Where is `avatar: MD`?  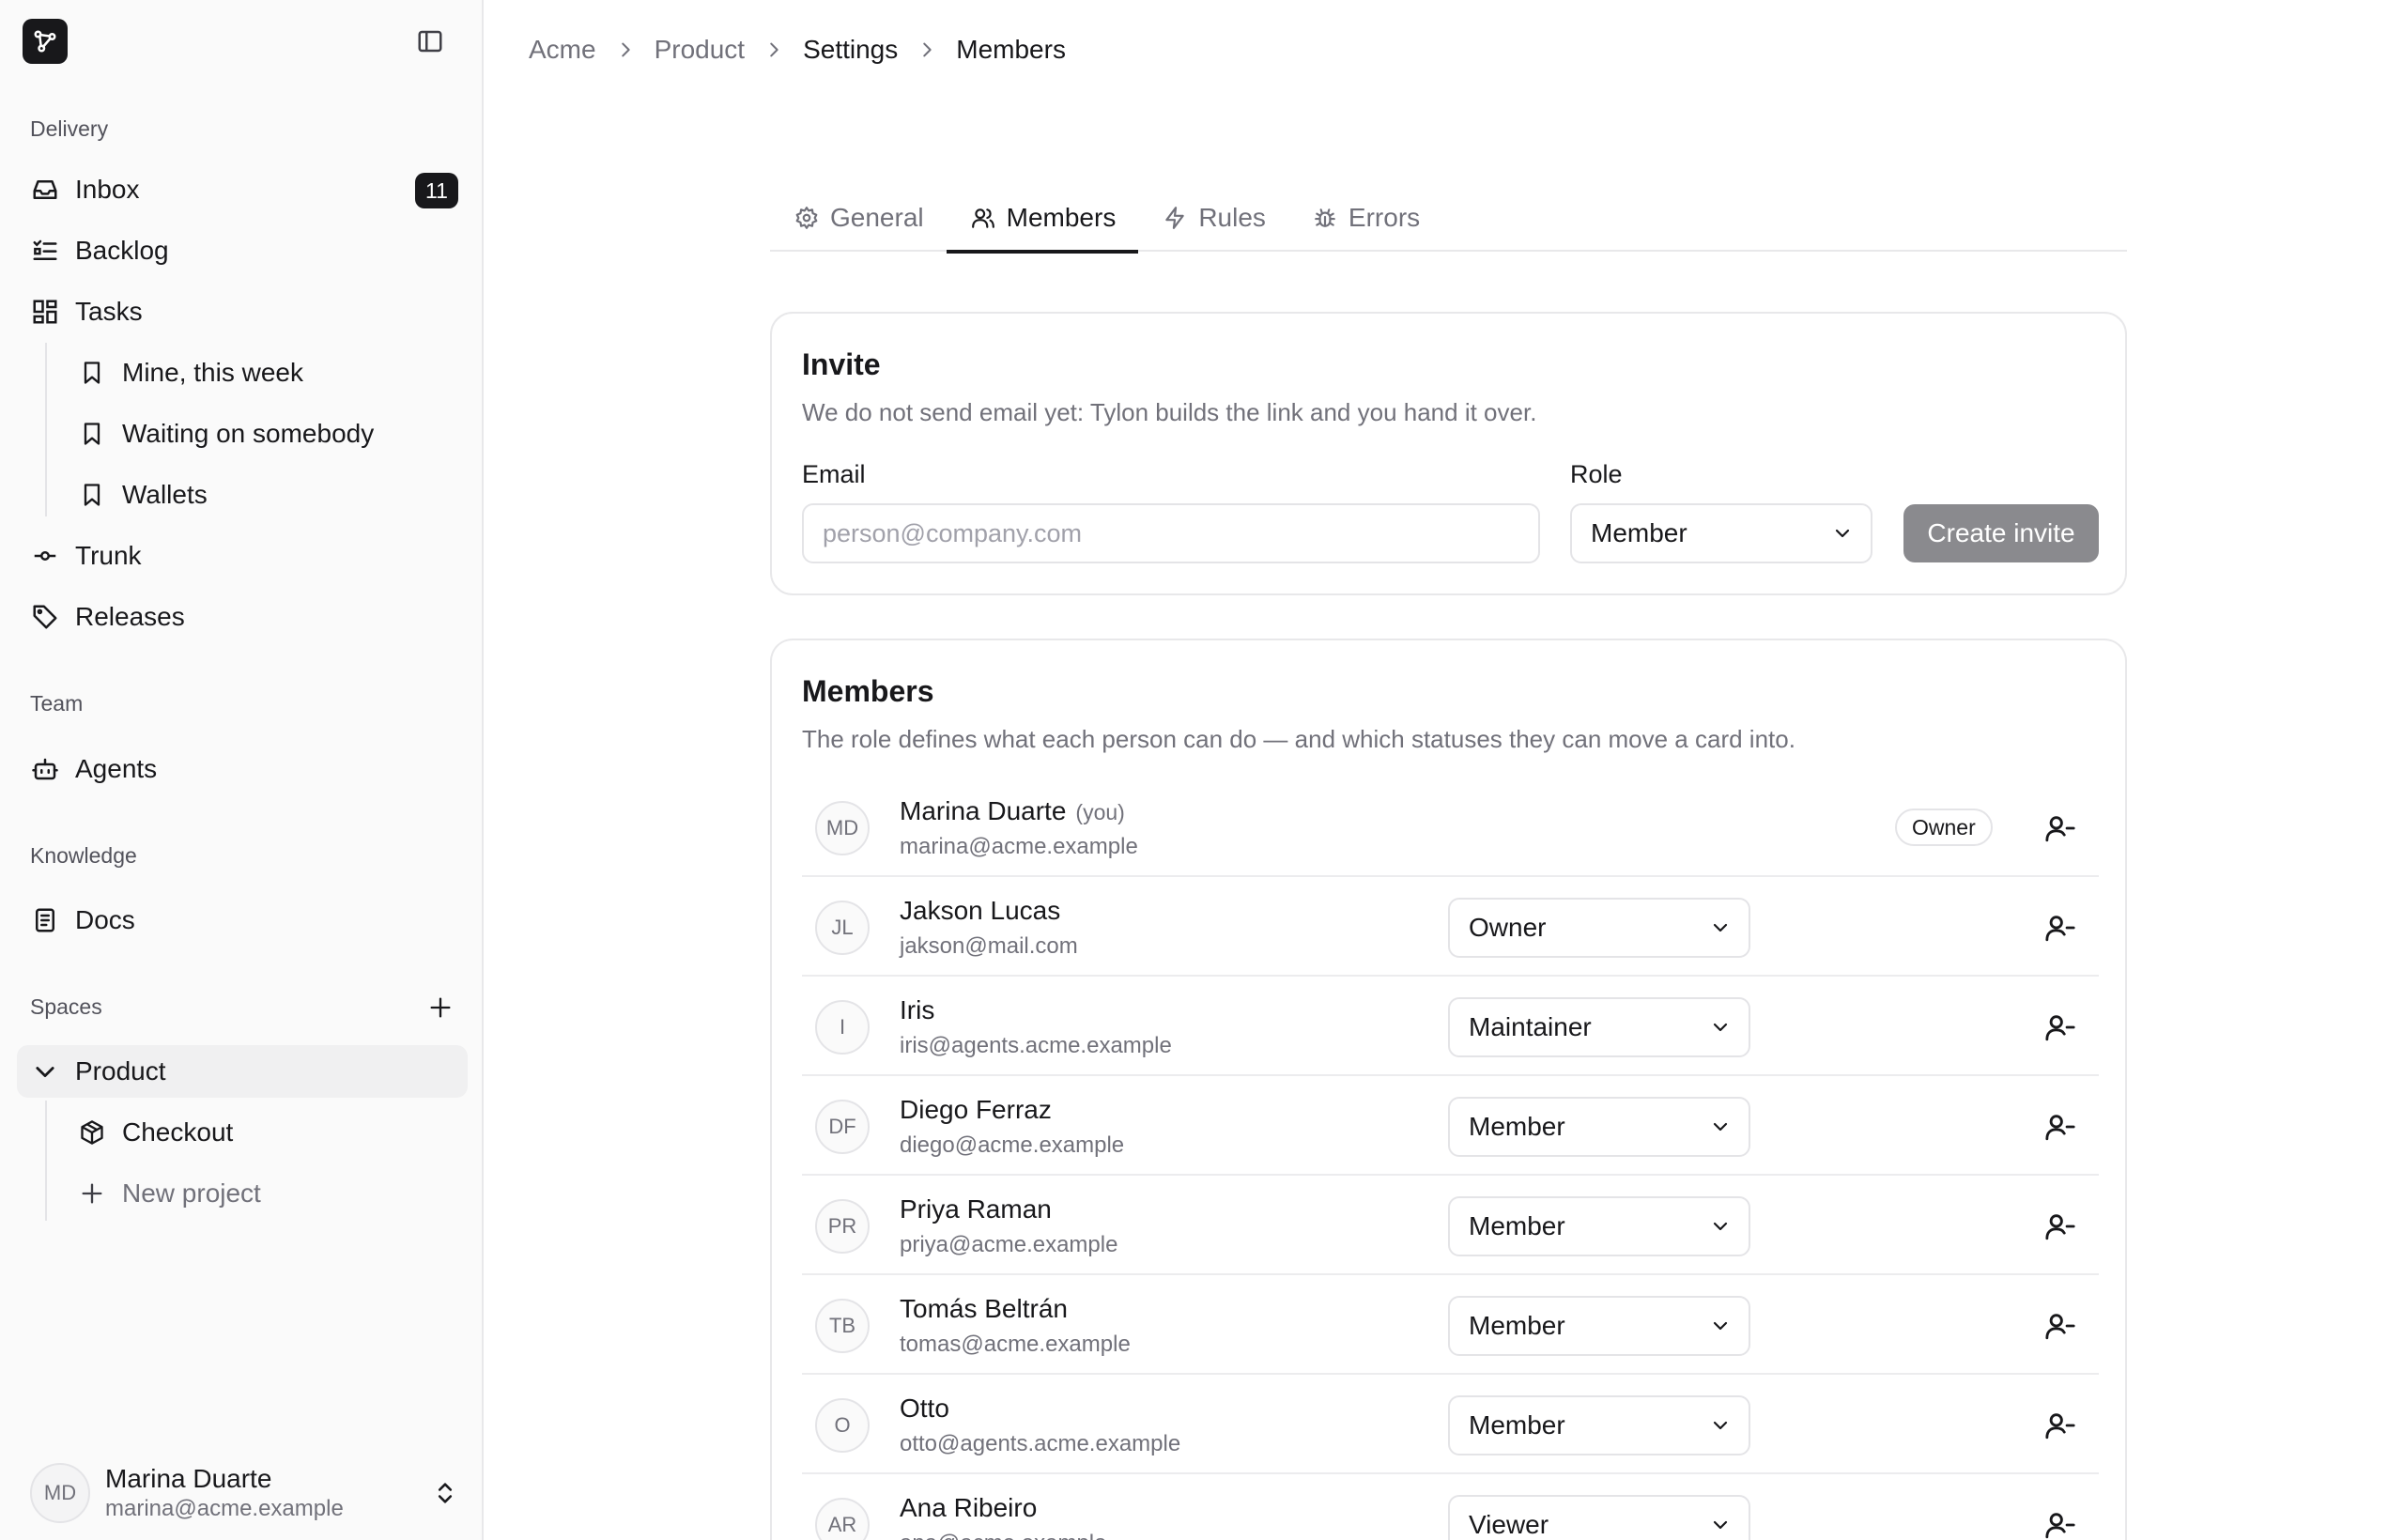 avatar: MD is located at coordinates (60, 1493).